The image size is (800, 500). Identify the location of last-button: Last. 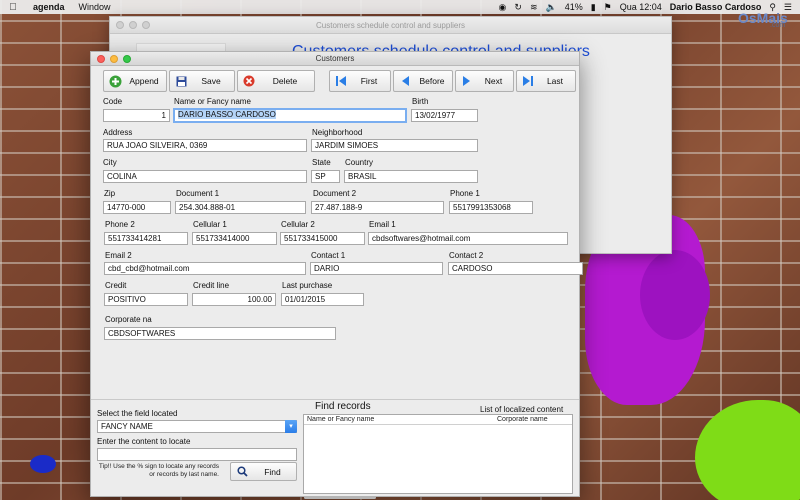
(546, 81).